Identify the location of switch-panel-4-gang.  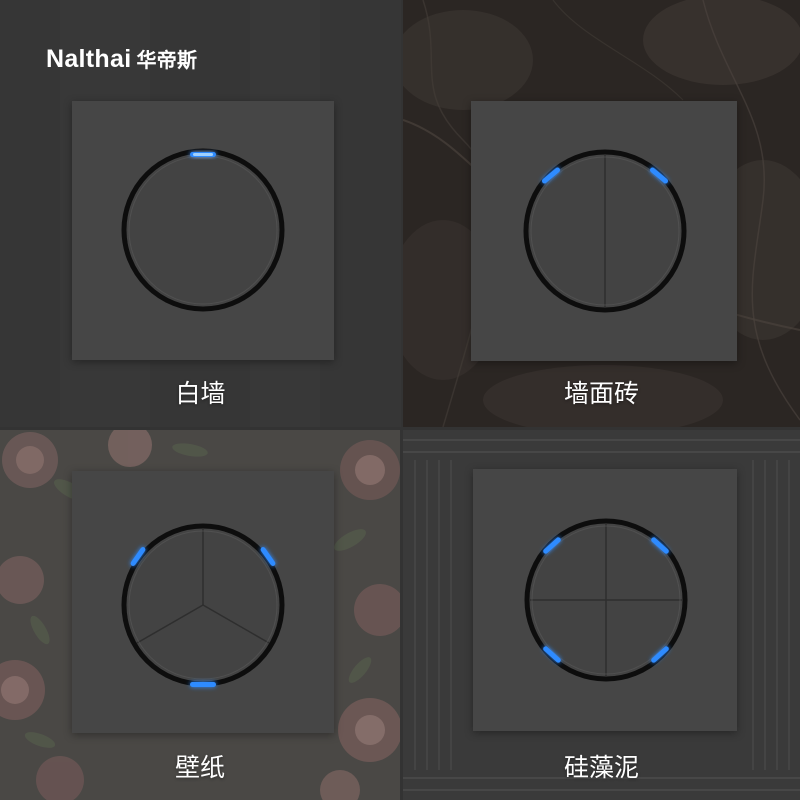
(605, 600).